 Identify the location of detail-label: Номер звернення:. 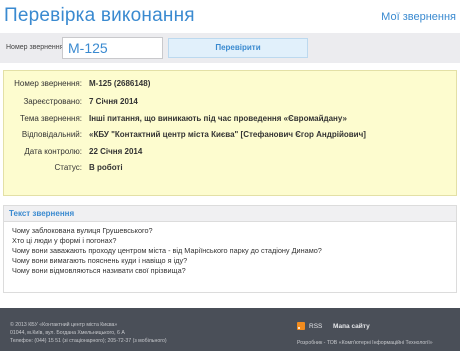
(48, 83).